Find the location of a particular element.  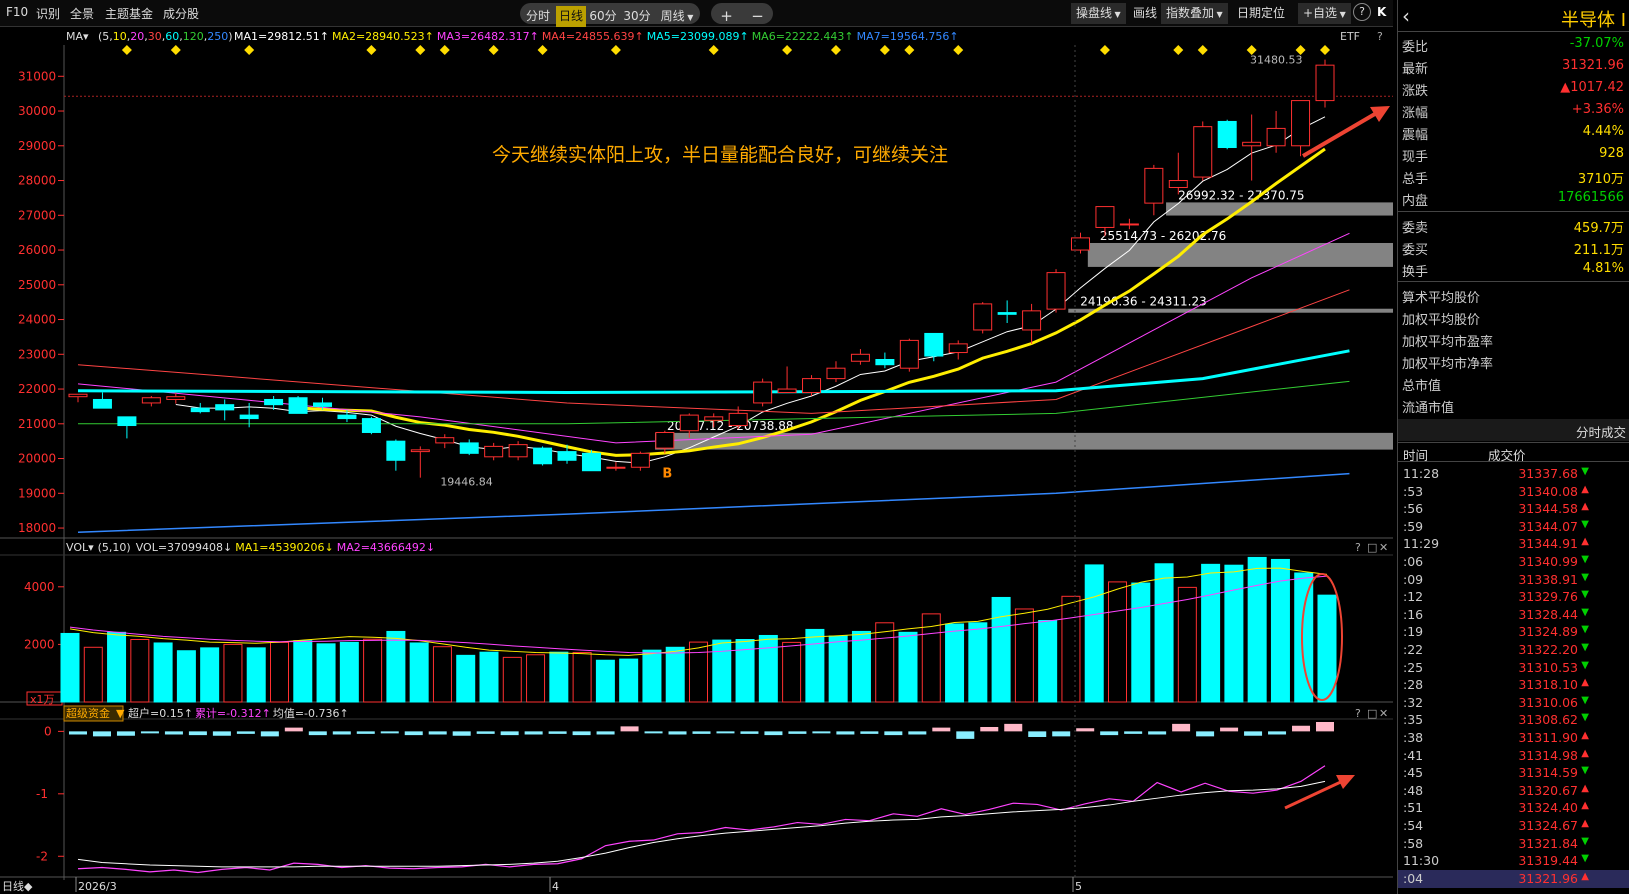

trade-row: :22 31322.20 ▼ is located at coordinates (1513, 650).